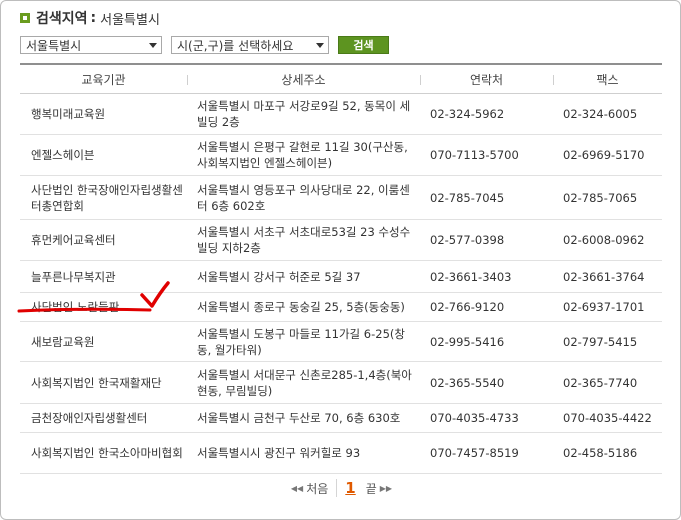 The image size is (681, 520). What do you see at coordinates (600, 114) in the screenshot?
I see `institution-fax: 02-324-6005` at bounding box center [600, 114].